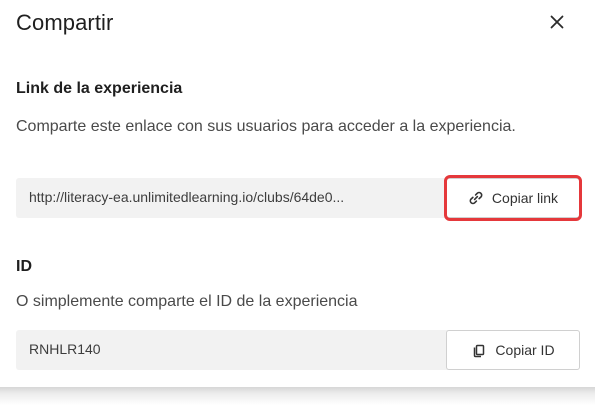 Image resolution: width=595 pixels, height=405 pixels. I want to click on id-section-heading: ID, so click(24, 266).